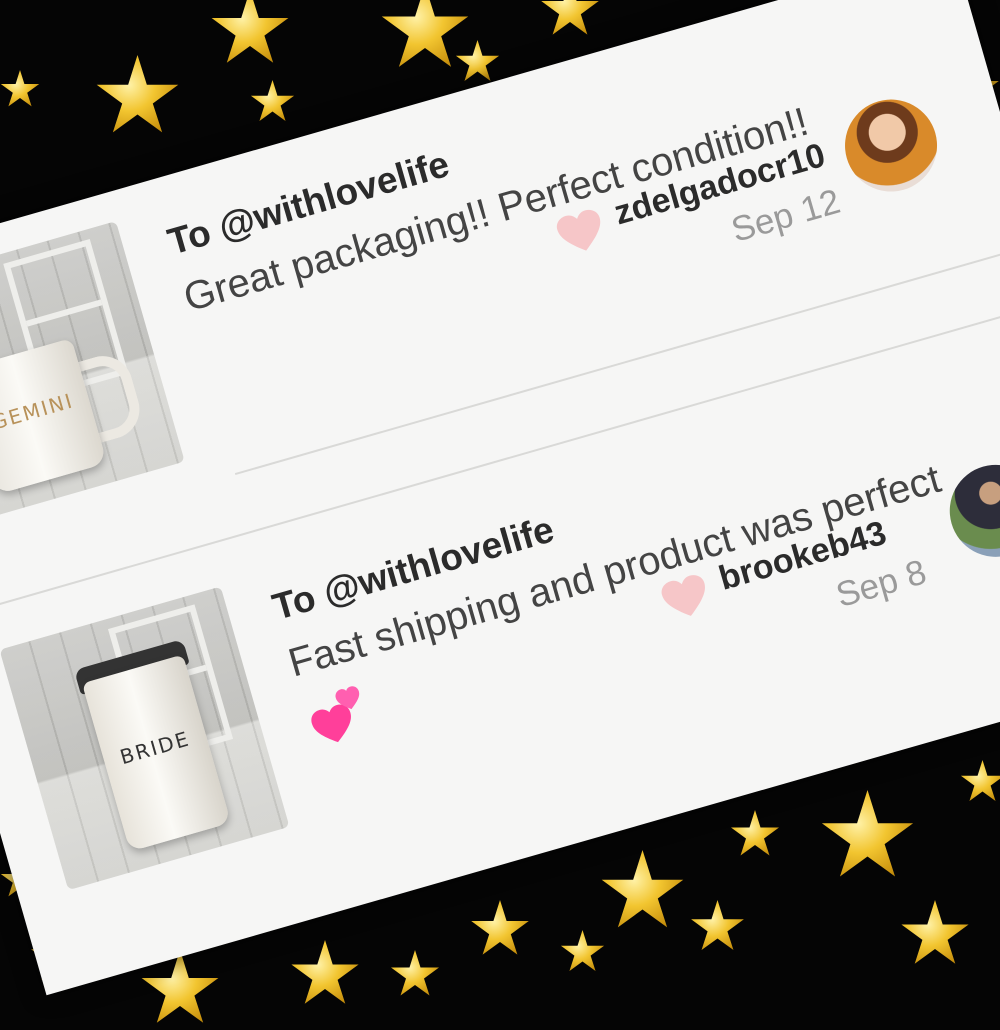 This screenshot has height=1030, width=1000. I want to click on mug-label: GEMINI, so click(38, 411).